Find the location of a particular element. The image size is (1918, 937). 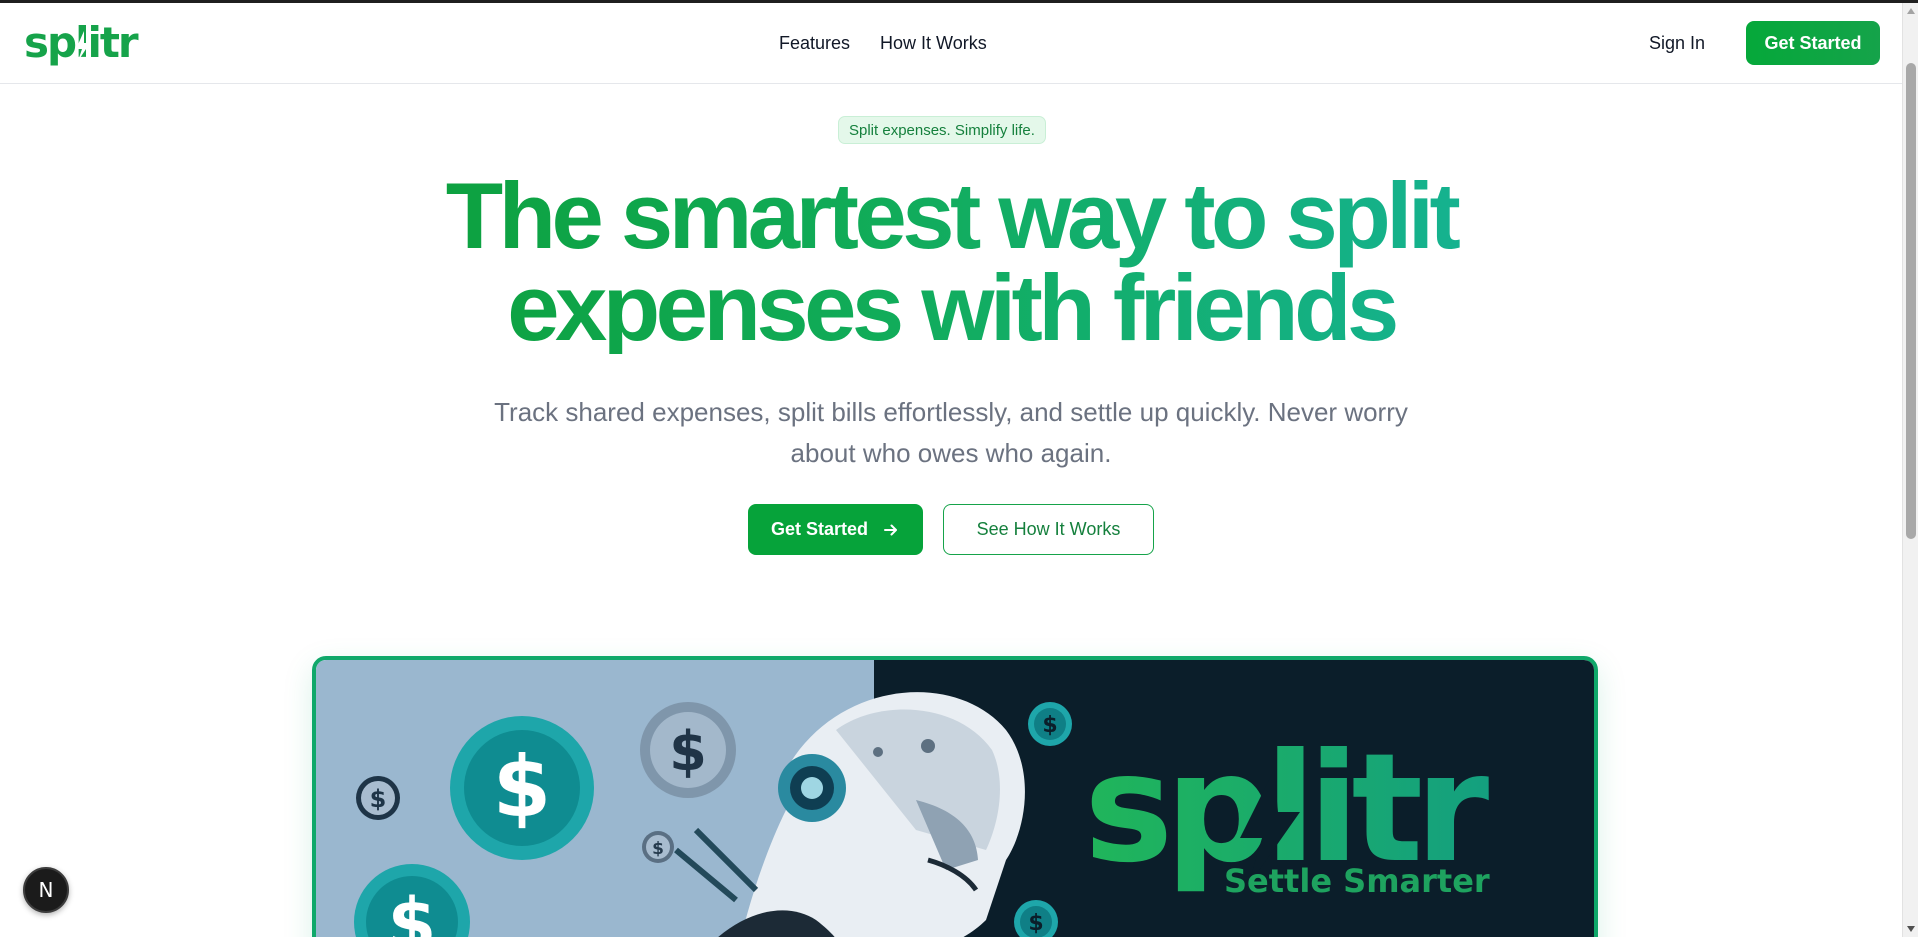

hero-get-started-label: Get Started is located at coordinates (819, 529).